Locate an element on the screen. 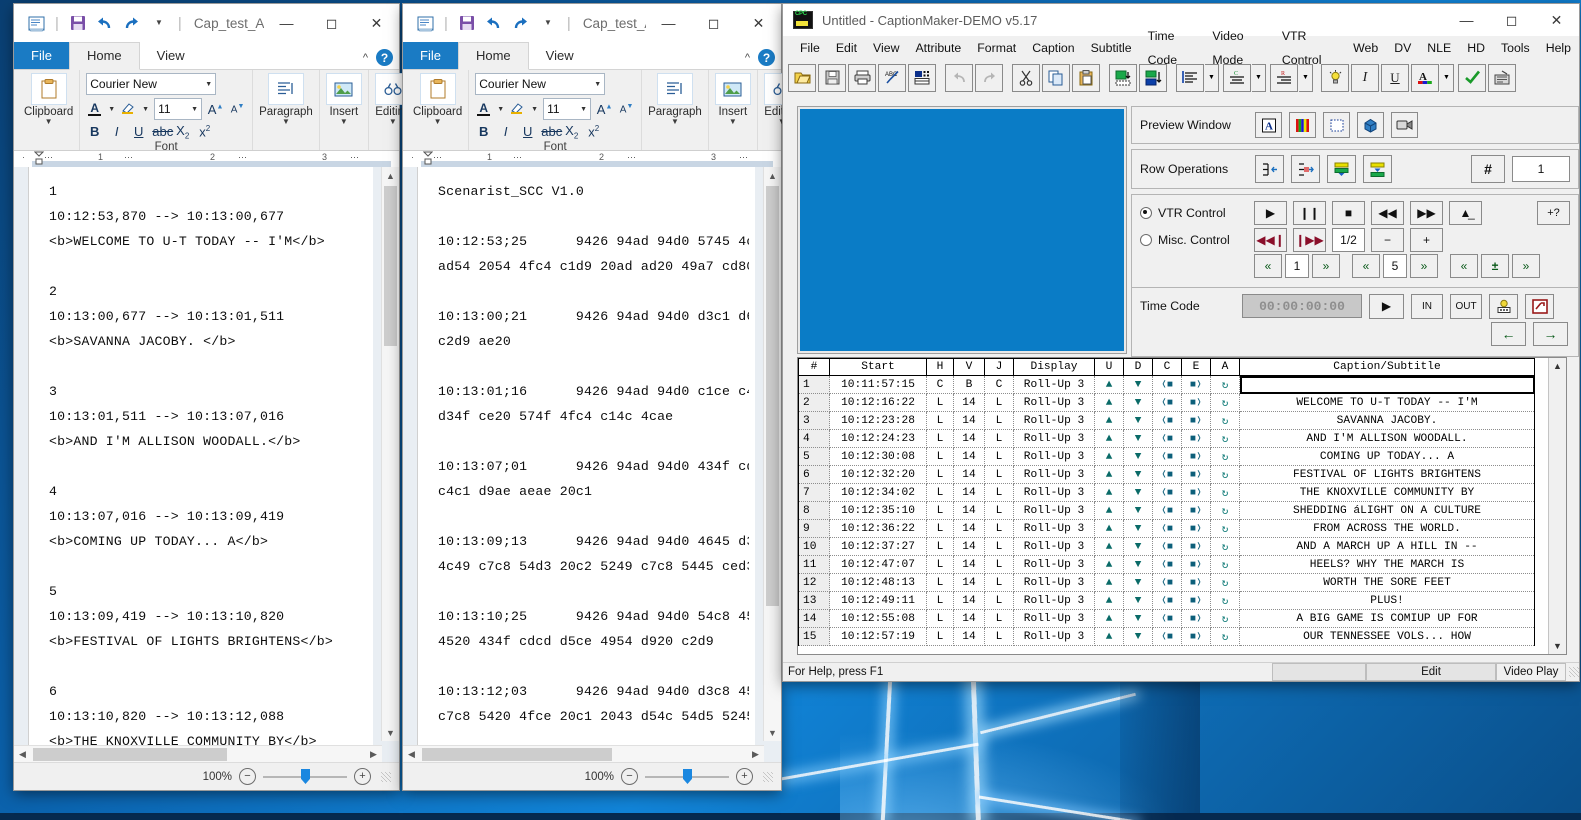 Image resolution: width=1581 pixels, height=820 pixels. wordpad2-horizontal-scrollbar: ◀ ▶ is located at coordinates (583, 754).